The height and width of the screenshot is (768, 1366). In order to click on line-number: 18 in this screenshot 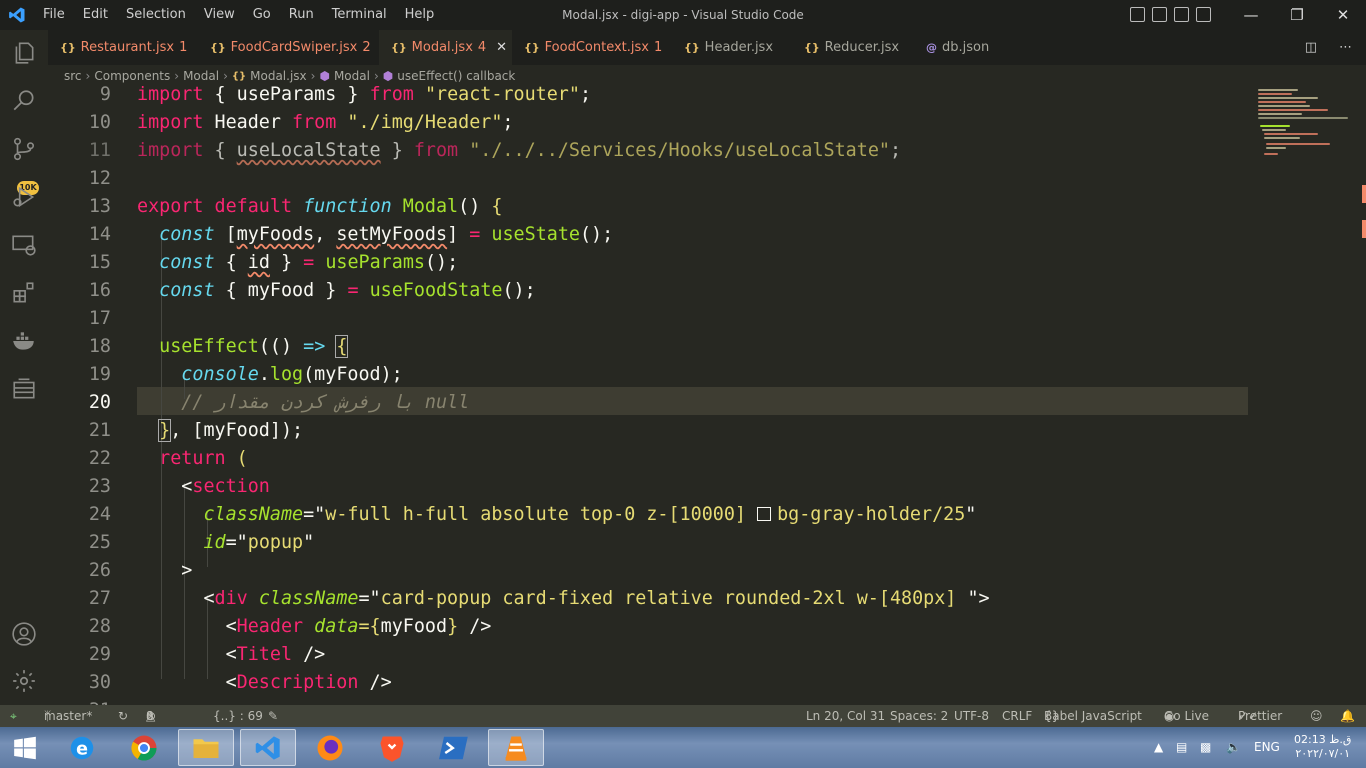, I will do `click(99, 346)`.